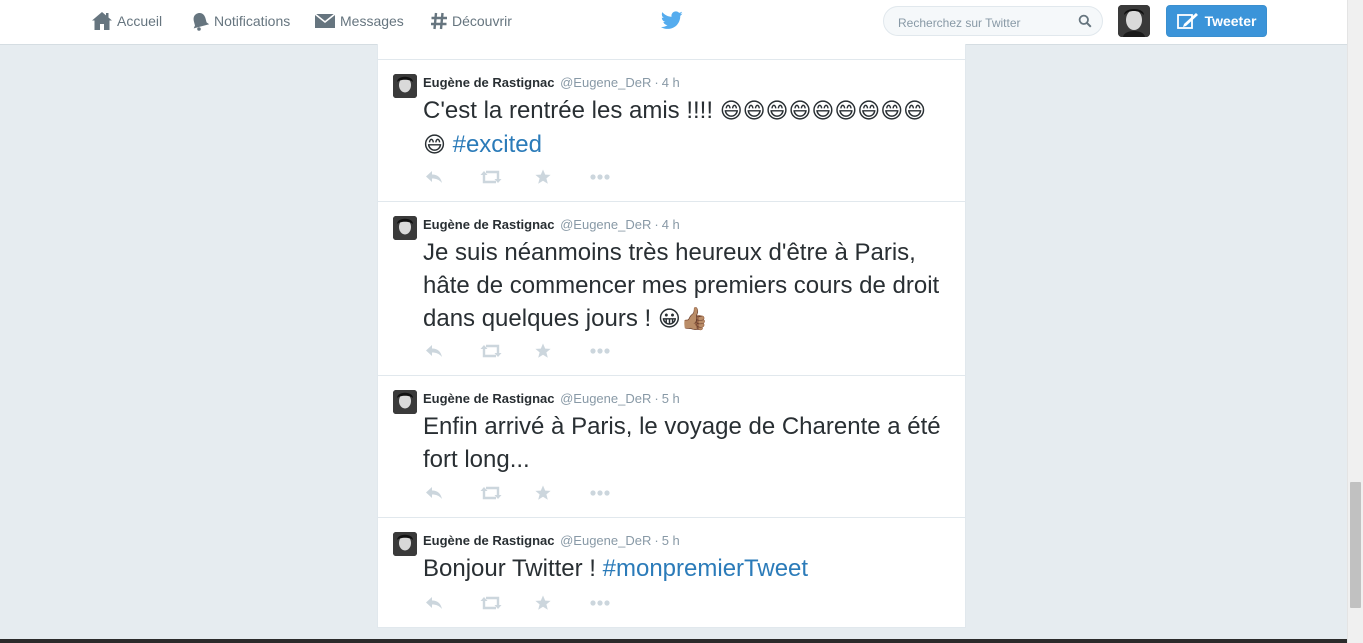  I want to click on bell-icon, so click(201, 22).